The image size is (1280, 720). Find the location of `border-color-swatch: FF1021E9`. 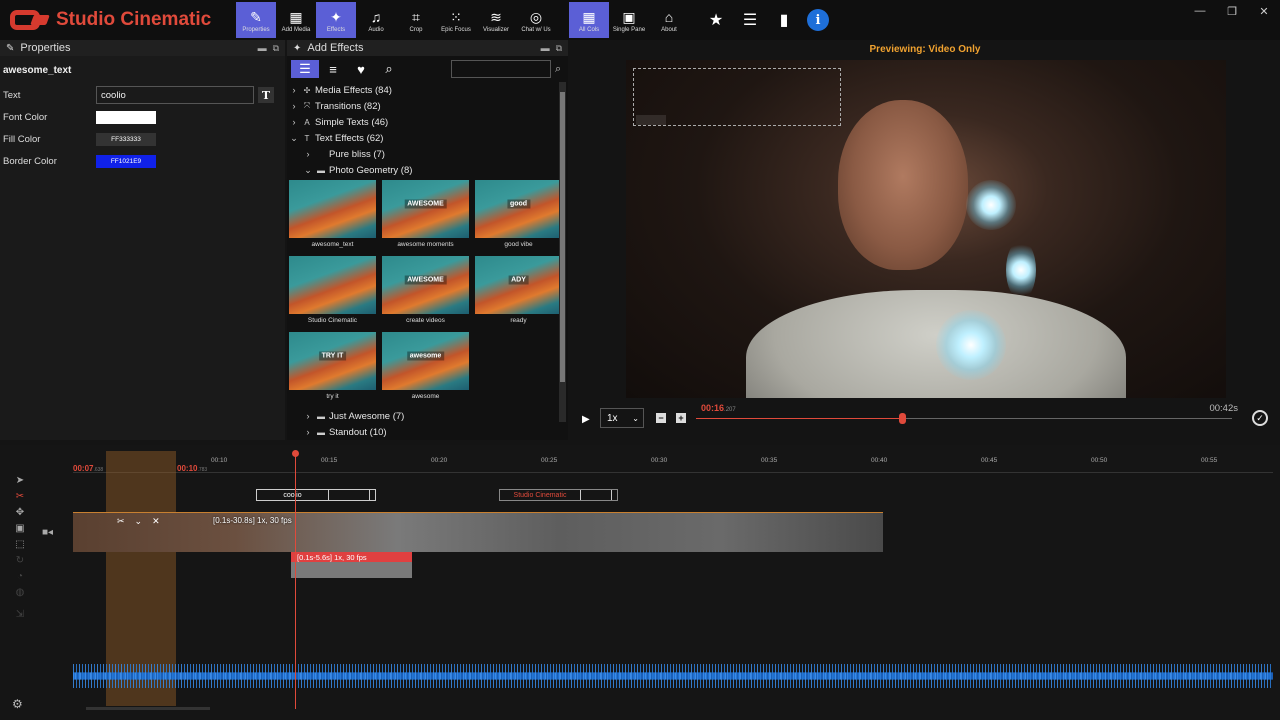

border-color-swatch: FF1021E9 is located at coordinates (126, 161).